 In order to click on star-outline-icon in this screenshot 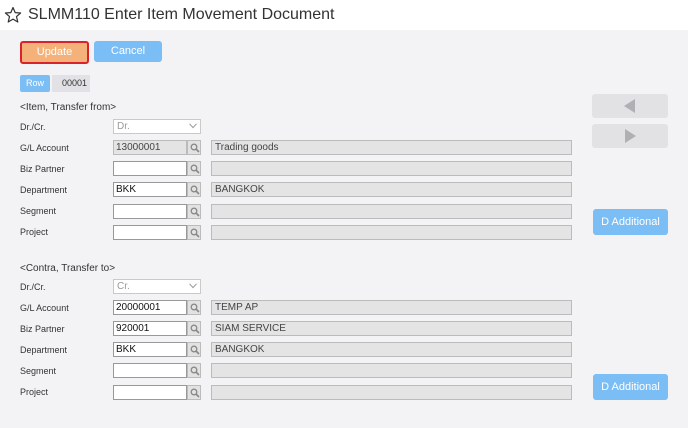, I will do `click(13, 15)`.